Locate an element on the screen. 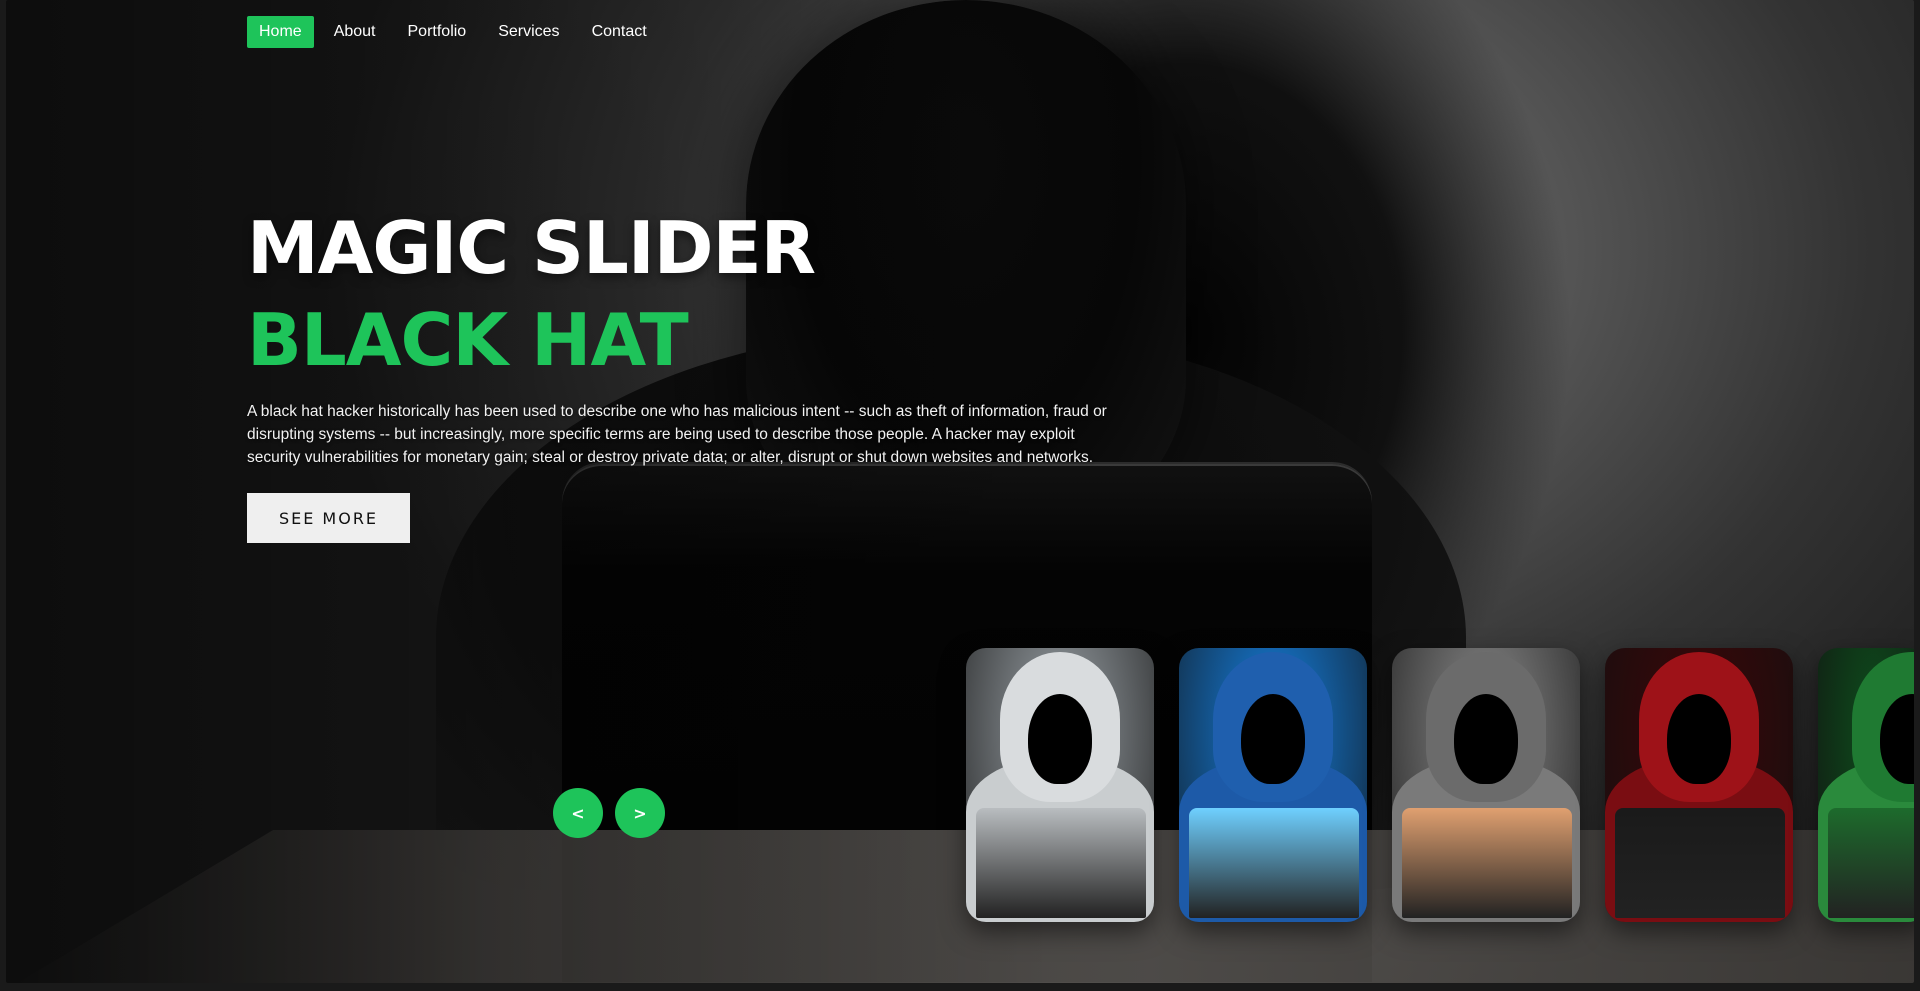 The width and height of the screenshot is (1920, 991). next-arrow-button: > is located at coordinates (640, 813).